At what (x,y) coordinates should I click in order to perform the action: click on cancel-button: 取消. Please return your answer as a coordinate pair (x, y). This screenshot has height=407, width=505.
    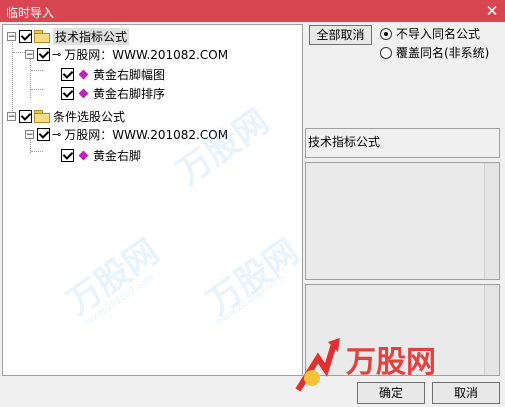
    Looking at the image, I should click on (466, 393).